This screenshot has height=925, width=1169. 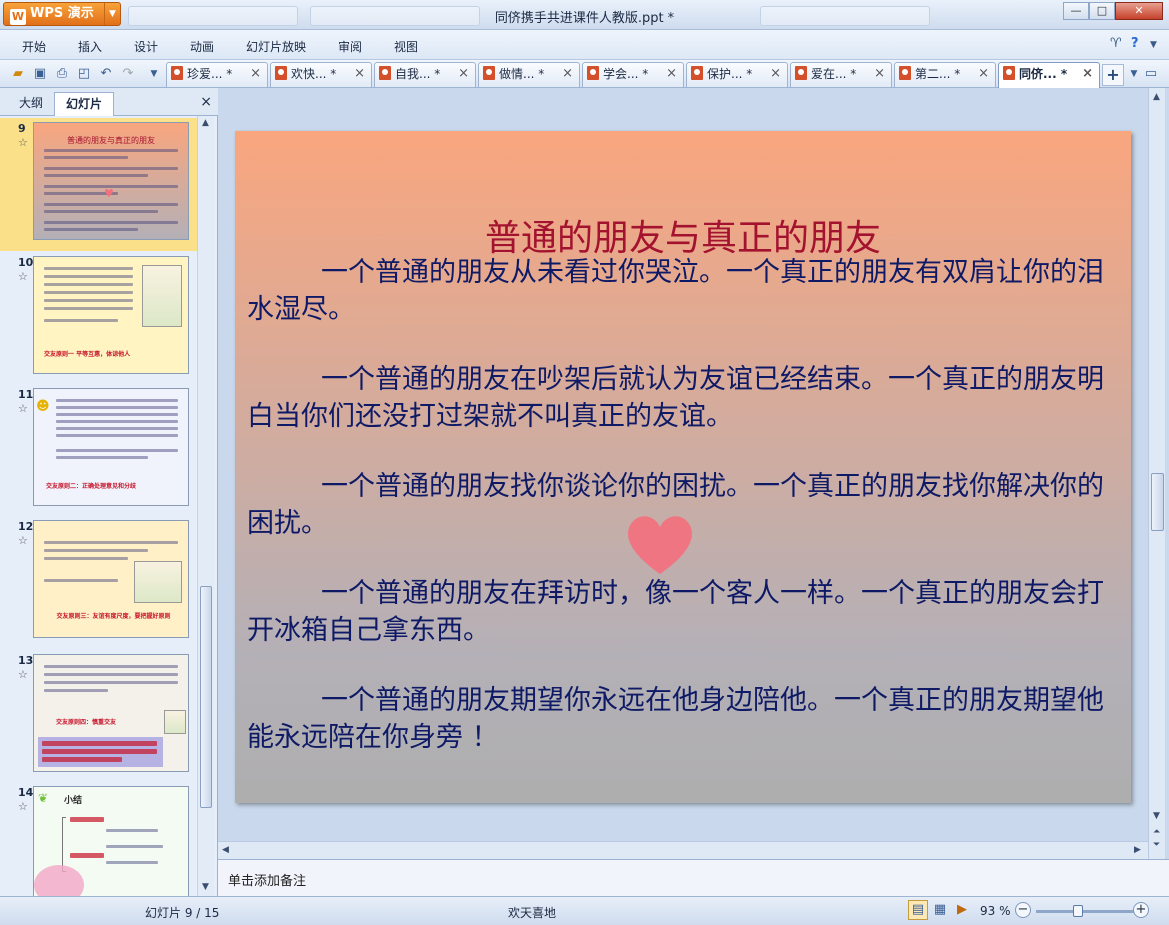 I want to click on minimize-button: —, so click(x=1076, y=11).